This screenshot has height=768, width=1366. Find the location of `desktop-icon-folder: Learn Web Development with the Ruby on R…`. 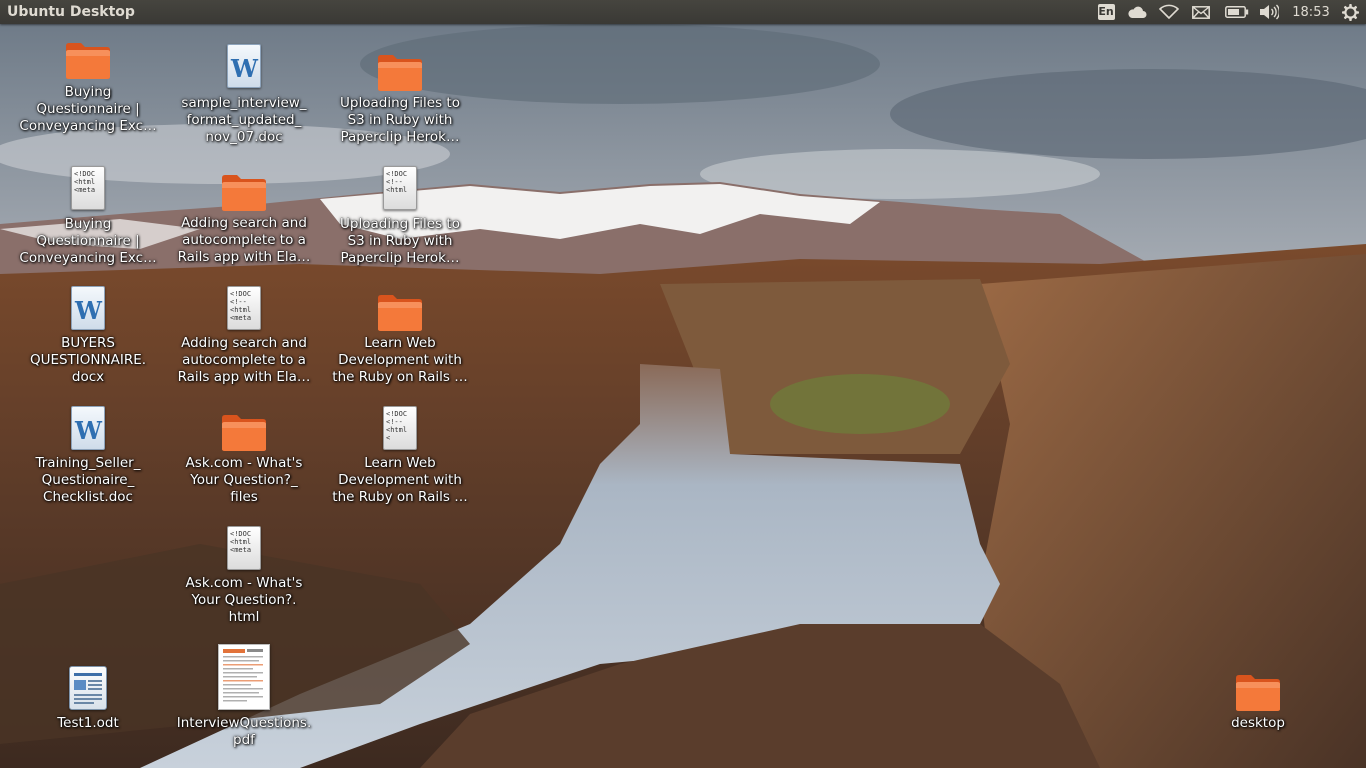

desktop-icon-folder: Learn Web Development with the Ruby on R… is located at coordinates (400, 344).